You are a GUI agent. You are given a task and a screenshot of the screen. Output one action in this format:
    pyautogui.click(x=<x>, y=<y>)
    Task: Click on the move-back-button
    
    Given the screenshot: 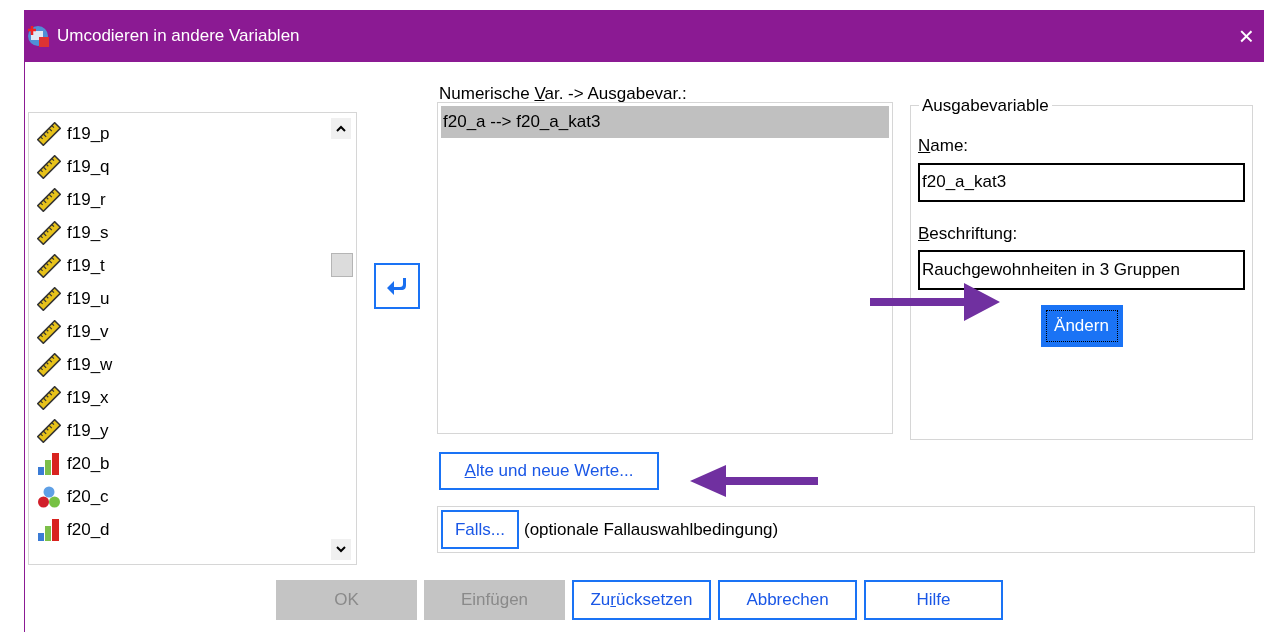 What is the action you would take?
    pyautogui.click(x=397, y=286)
    